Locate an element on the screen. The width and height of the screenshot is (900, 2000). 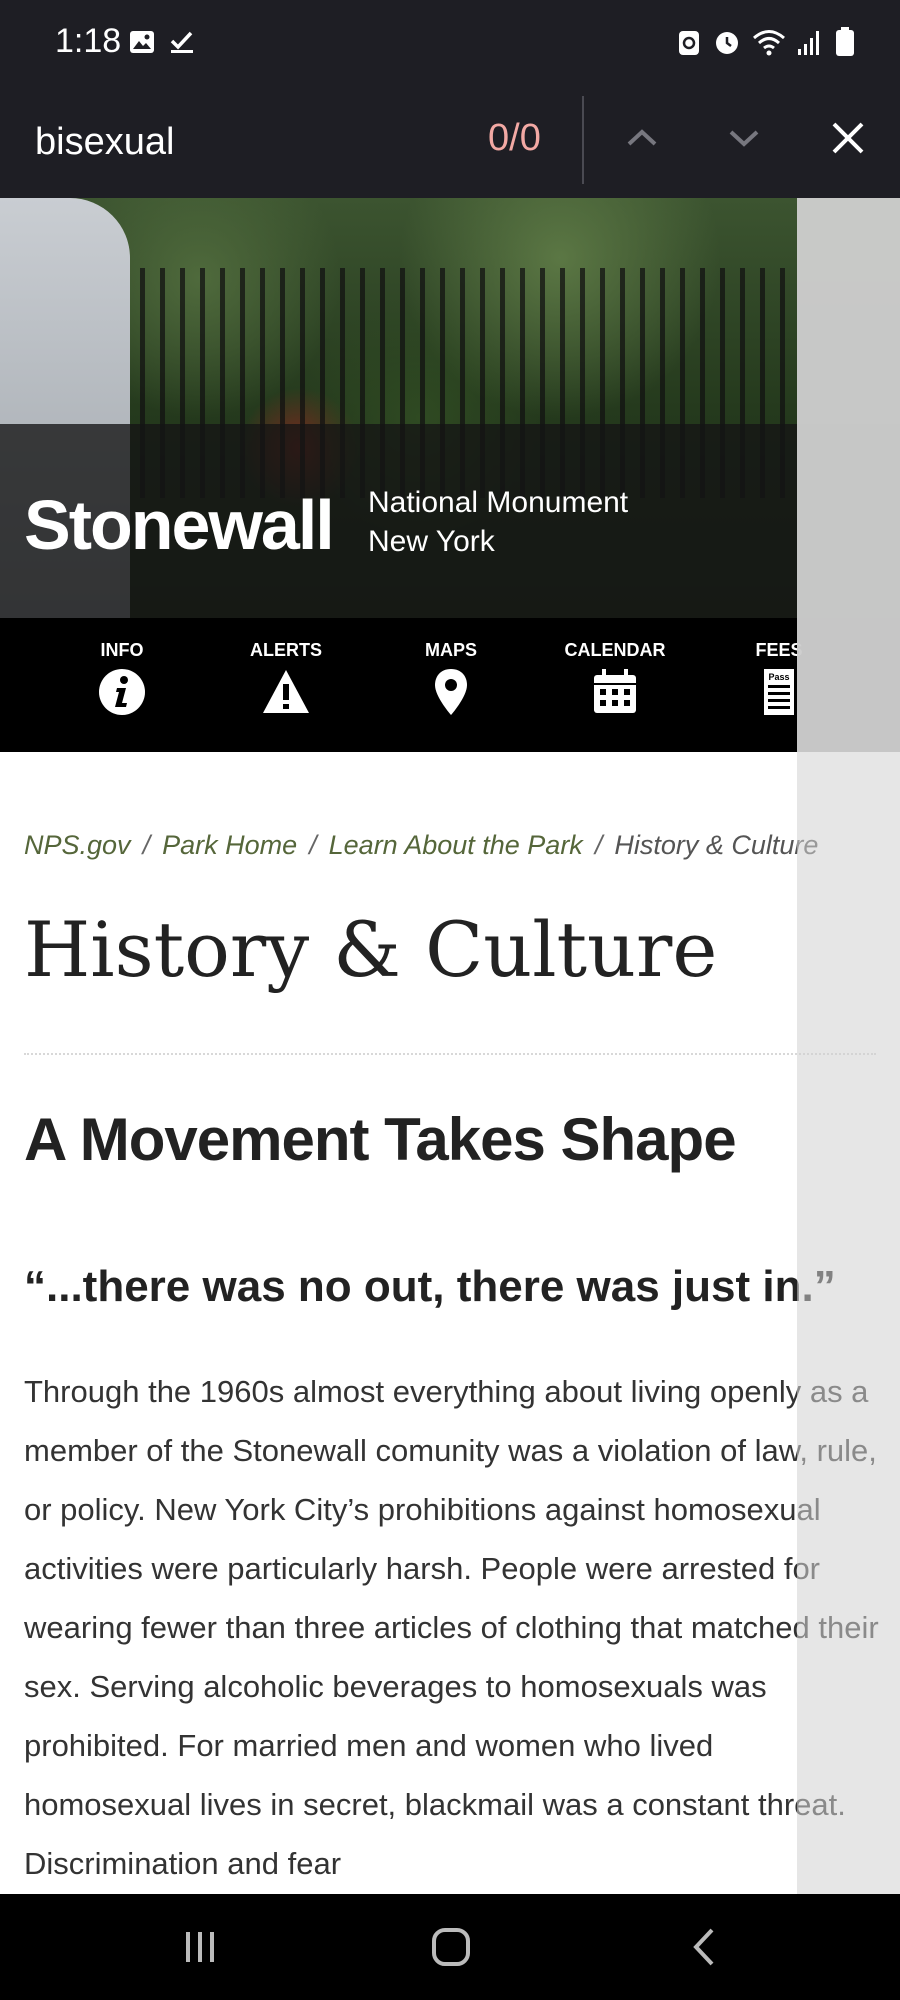
designation-line-1: National Monument is located at coordinates (498, 502).